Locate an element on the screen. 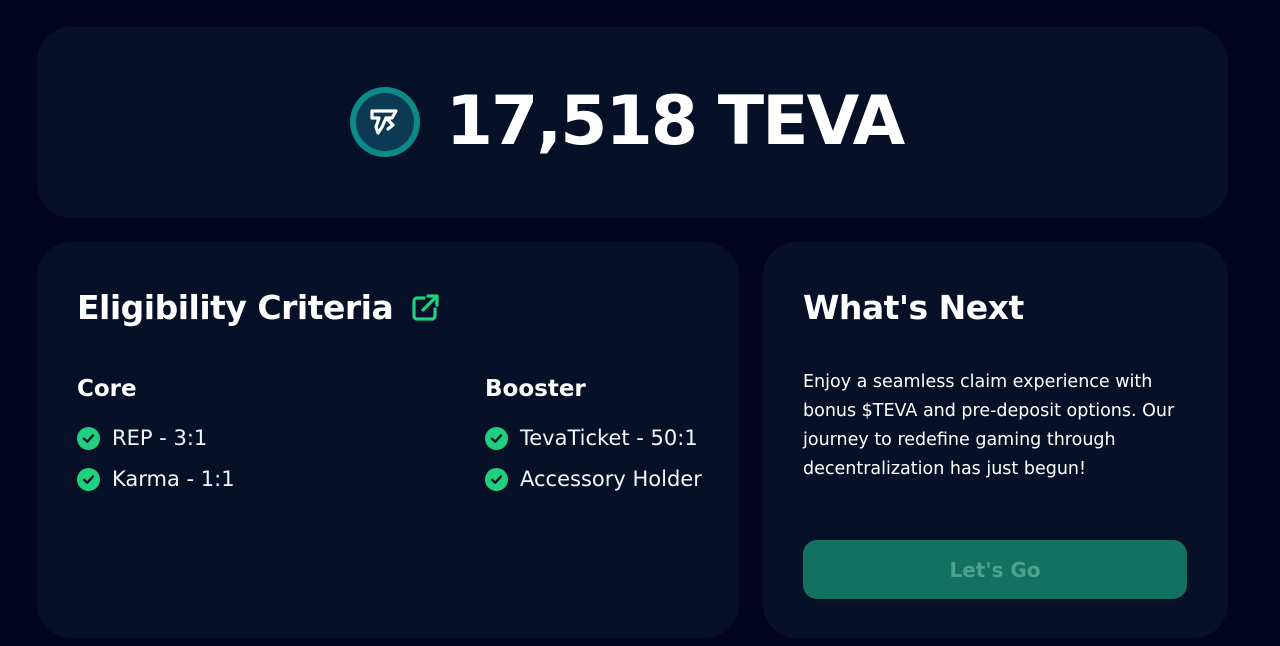 This screenshot has width=1280, height=646. balance-amount: 17,518 TEVA is located at coordinates (675, 121).